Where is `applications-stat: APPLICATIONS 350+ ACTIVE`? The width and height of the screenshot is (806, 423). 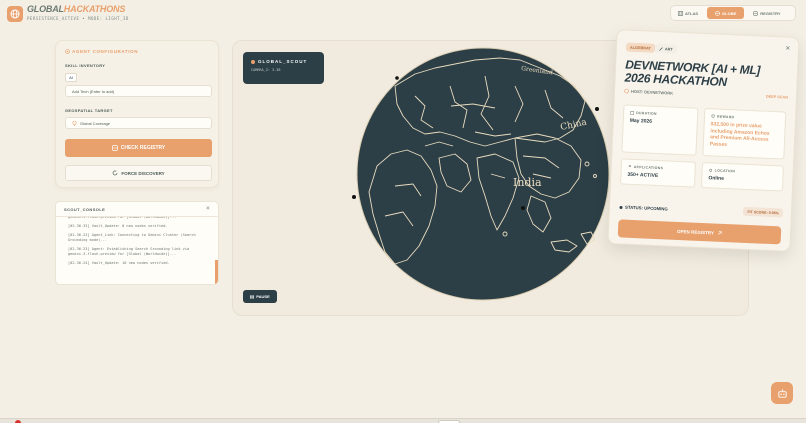
applications-stat: APPLICATIONS 350+ ACTIVE is located at coordinates (658, 173).